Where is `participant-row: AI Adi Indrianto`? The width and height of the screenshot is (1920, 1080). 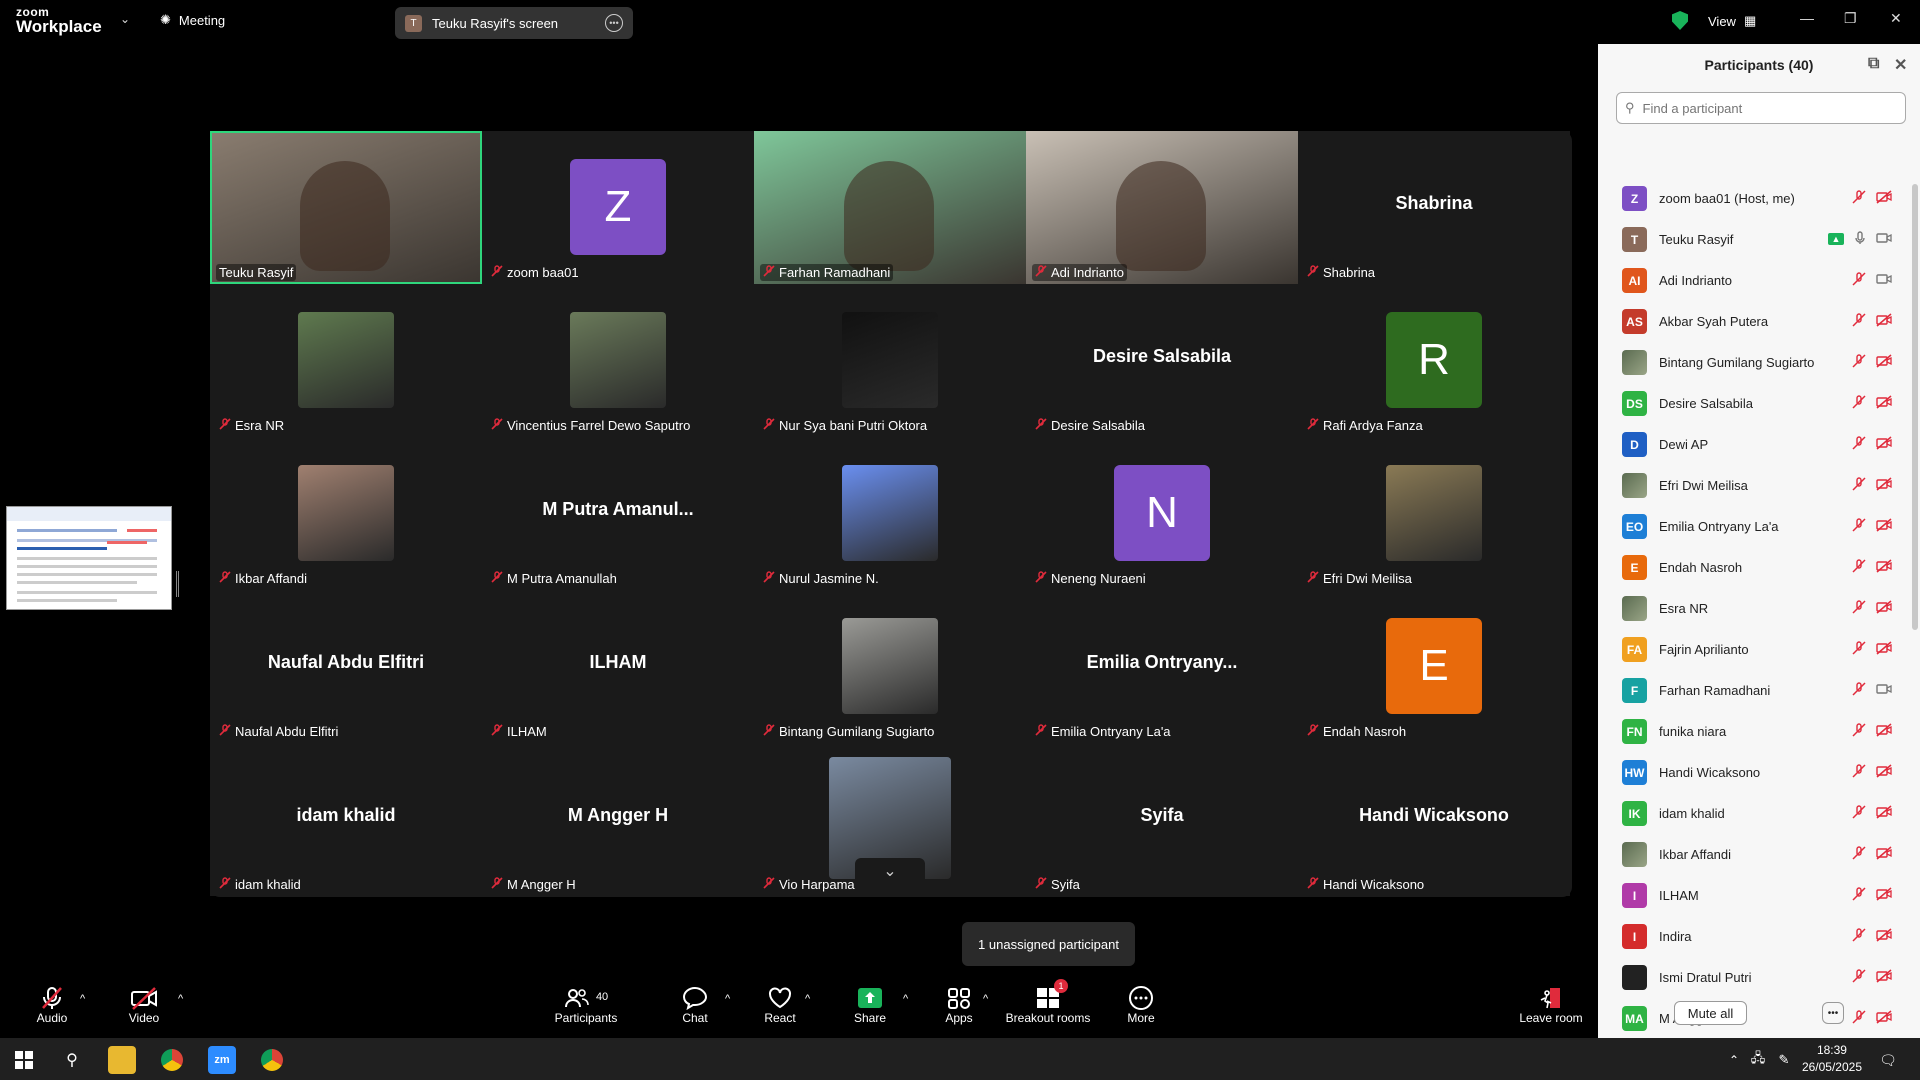
participant-row: AI Adi Indrianto is located at coordinates (1754, 280).